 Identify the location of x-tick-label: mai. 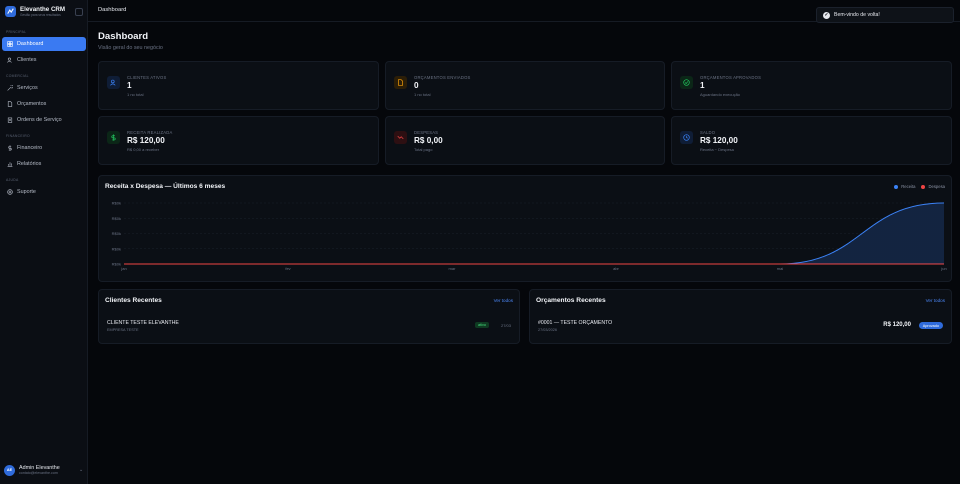
(780, 268).